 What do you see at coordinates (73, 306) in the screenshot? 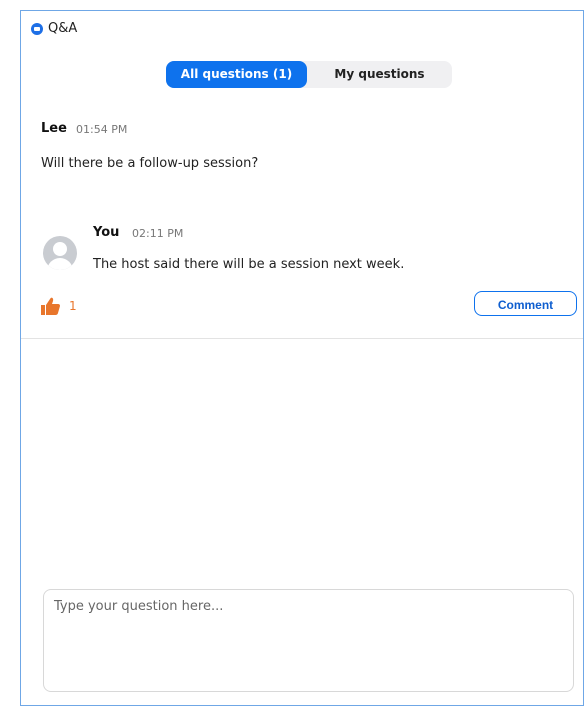
I see `upvote-count: 1` at bounding box center [73, 306].